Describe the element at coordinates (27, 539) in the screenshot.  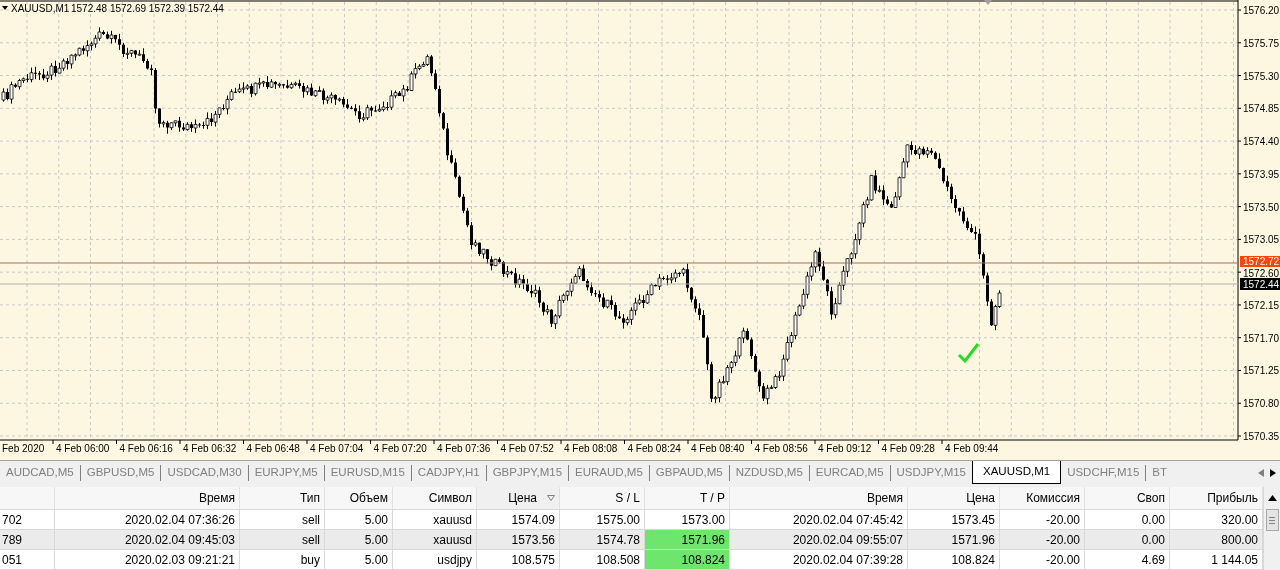
I see `table-cell: 789` at that location.